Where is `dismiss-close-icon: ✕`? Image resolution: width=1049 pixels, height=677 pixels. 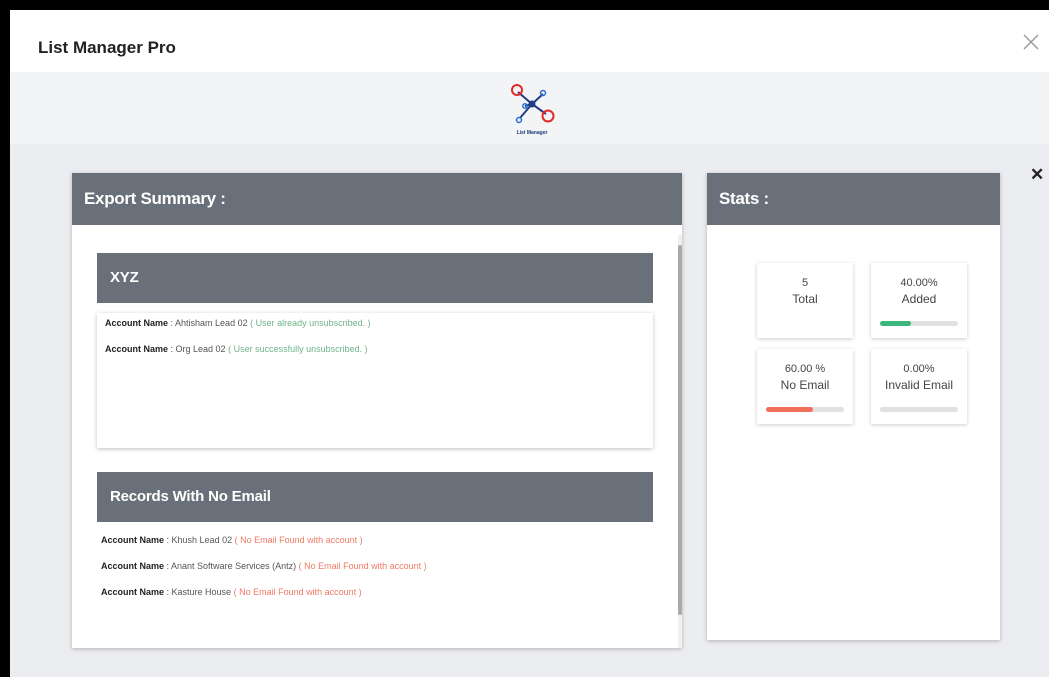
dismiss-close-icon: ✕ is located at coordinates (1037, 175).